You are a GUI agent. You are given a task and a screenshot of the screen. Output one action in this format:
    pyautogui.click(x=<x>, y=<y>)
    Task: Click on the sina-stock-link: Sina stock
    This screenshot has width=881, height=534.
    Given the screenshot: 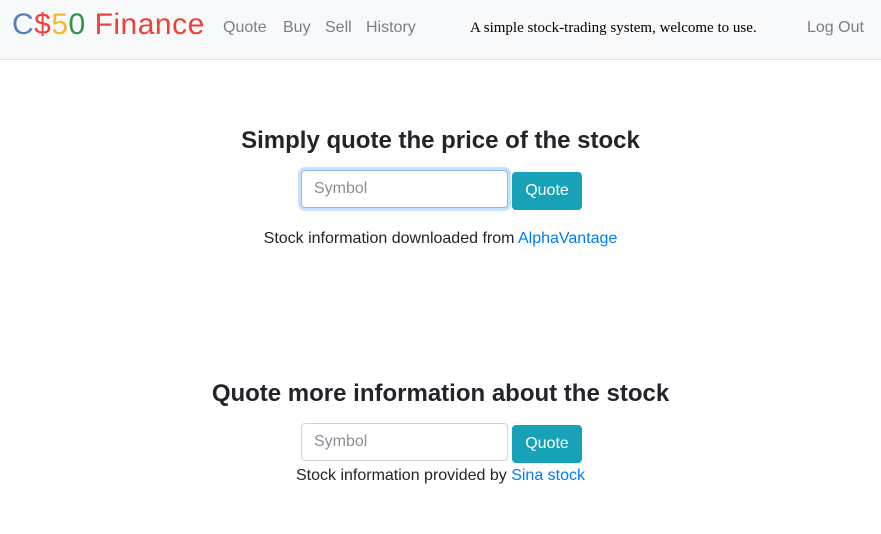 What is the action you would take?
    pyautogui.click(x=548, y=475)
    